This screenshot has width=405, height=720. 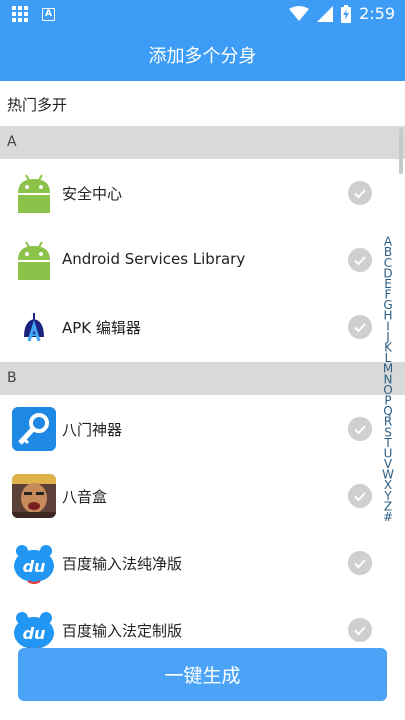 What do you see at coordinates (33, 14) in the screenshot?
I see `status-left-icons: A` at bounding box center [33, 14].